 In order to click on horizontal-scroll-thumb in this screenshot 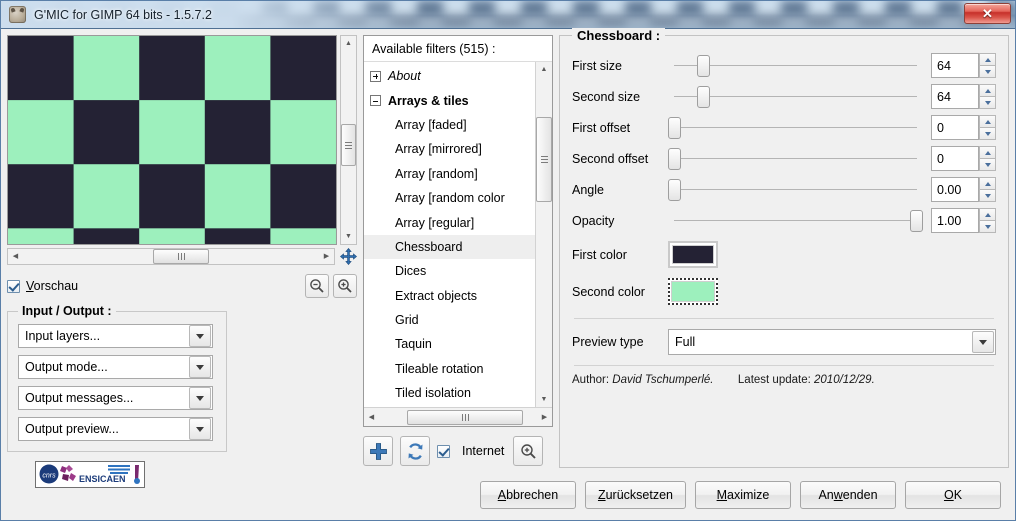, I will do `click(181, 256)`.